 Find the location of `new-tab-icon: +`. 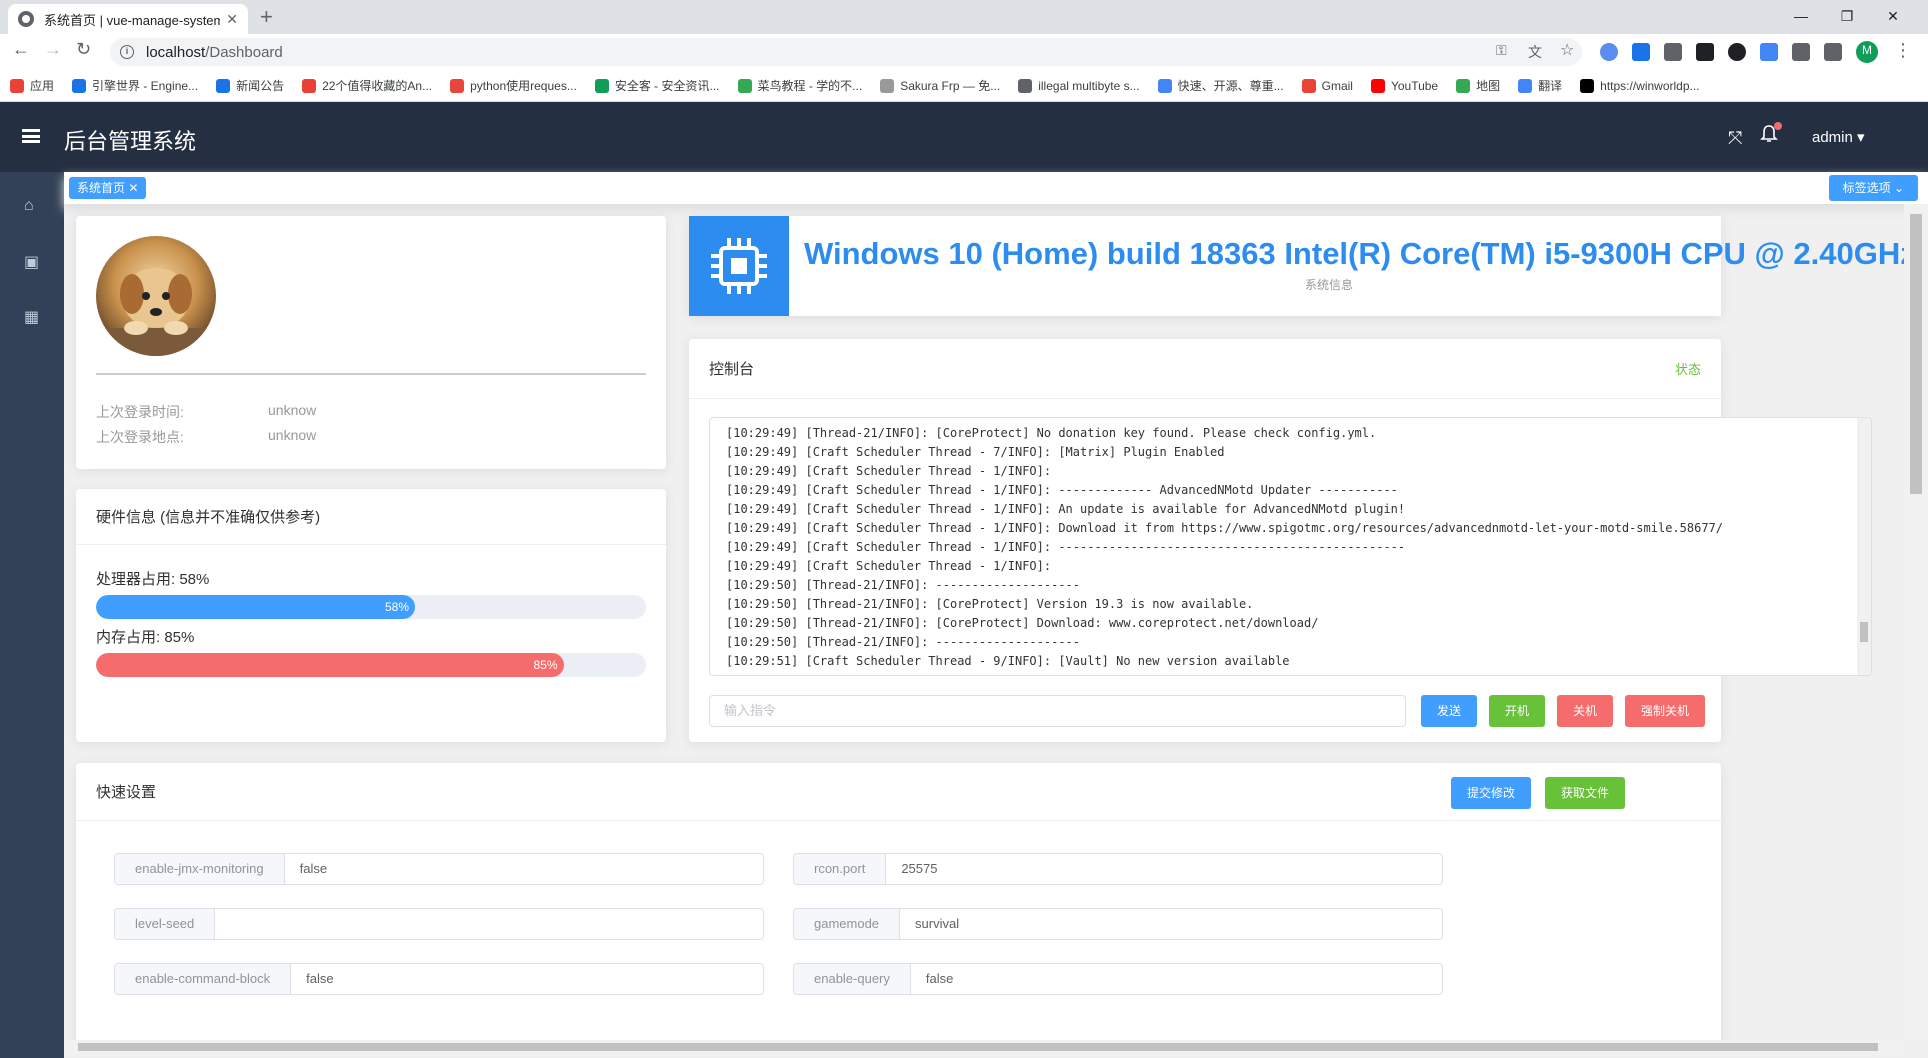

new-tab-icon: + is located at coordinates (266, 17).